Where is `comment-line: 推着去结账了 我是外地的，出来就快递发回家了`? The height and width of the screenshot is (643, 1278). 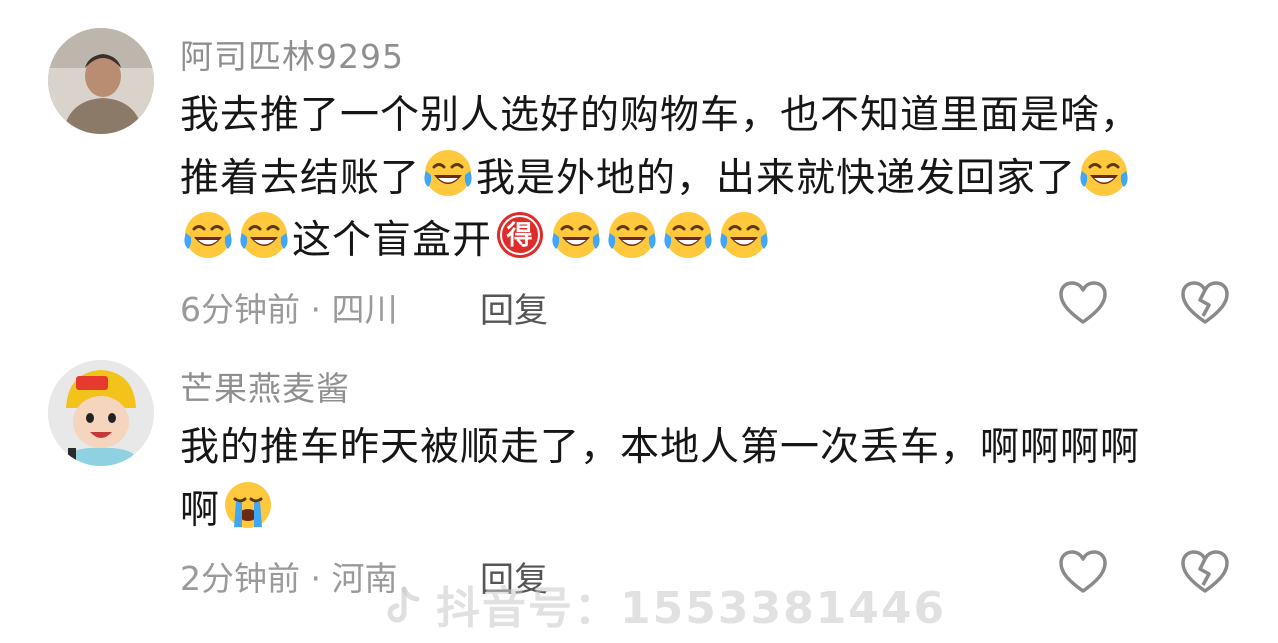 comment-line: 推着去结账了 我是外地的，出来就快递发回家了 is located at coordinates (710, 178).